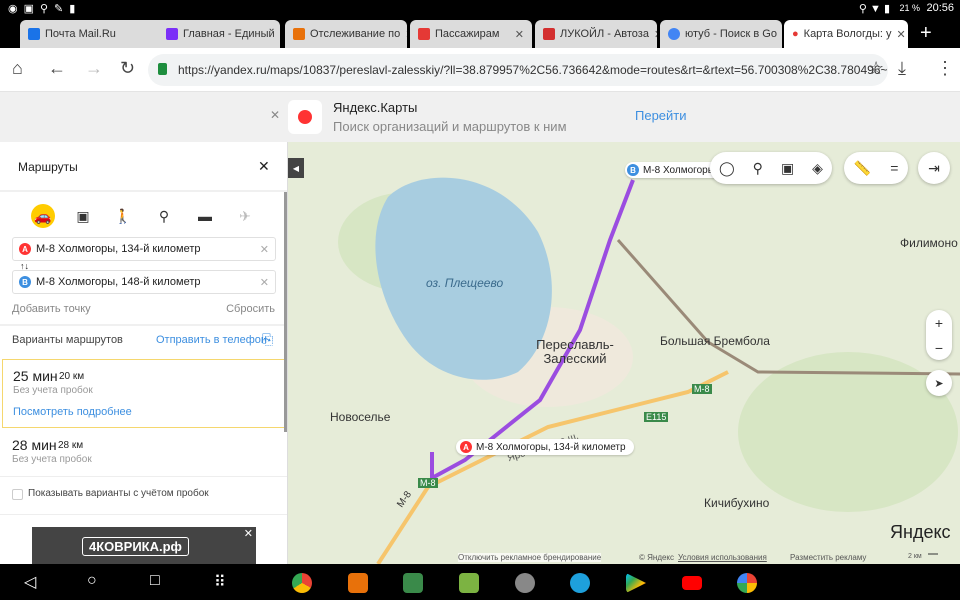  What do you see at coordinates (636, 583) in the screenshot?
I see `play-store-icon` at bounding box center [636, 583].